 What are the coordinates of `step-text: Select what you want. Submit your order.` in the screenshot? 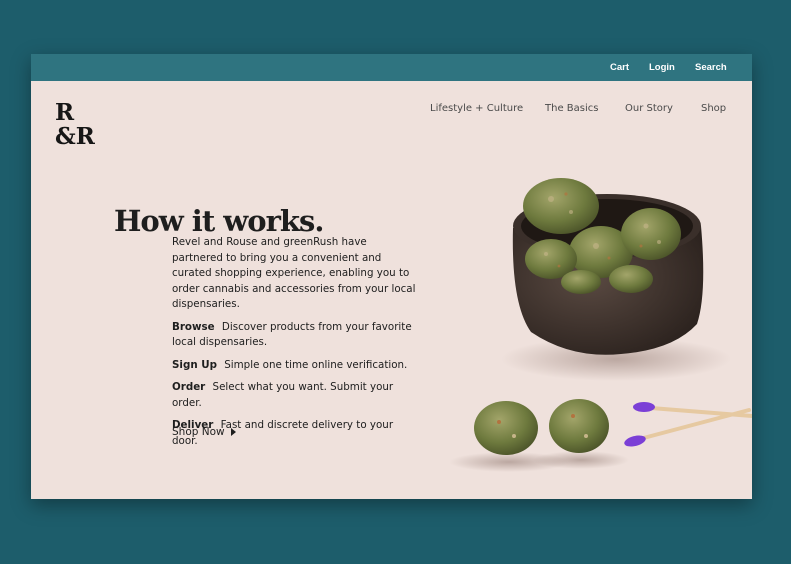 It's located at (283, 395).